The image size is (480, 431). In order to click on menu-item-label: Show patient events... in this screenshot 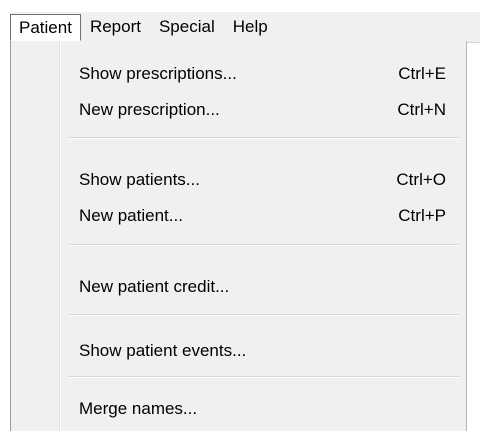, I will do `click(163, 350)`.